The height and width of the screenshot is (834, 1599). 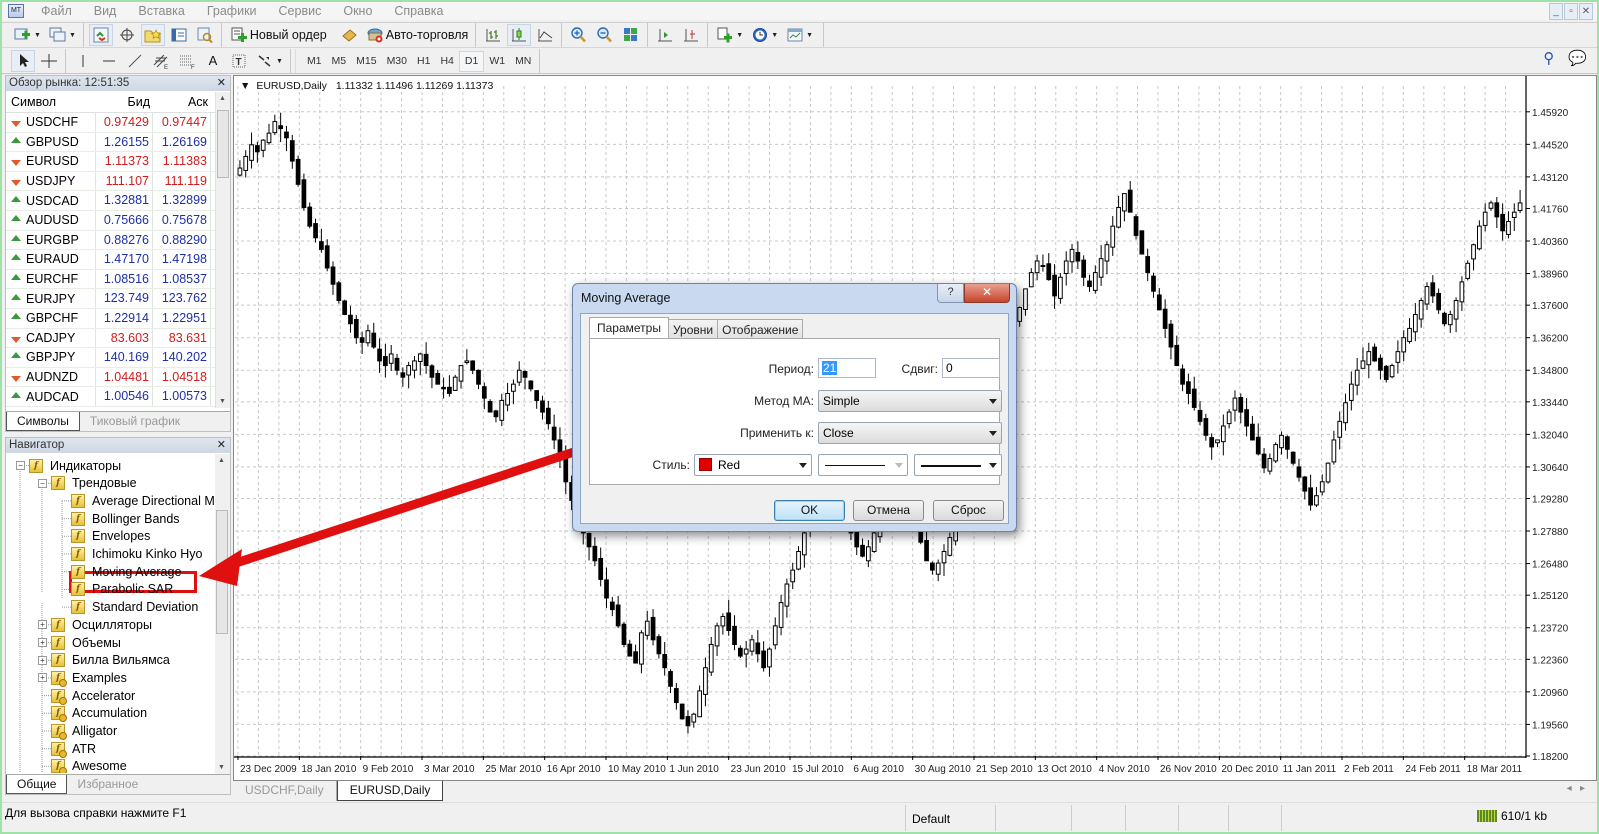 I want to click on navigator-item: f Билла Вильямса, so click(x=110, y=660).